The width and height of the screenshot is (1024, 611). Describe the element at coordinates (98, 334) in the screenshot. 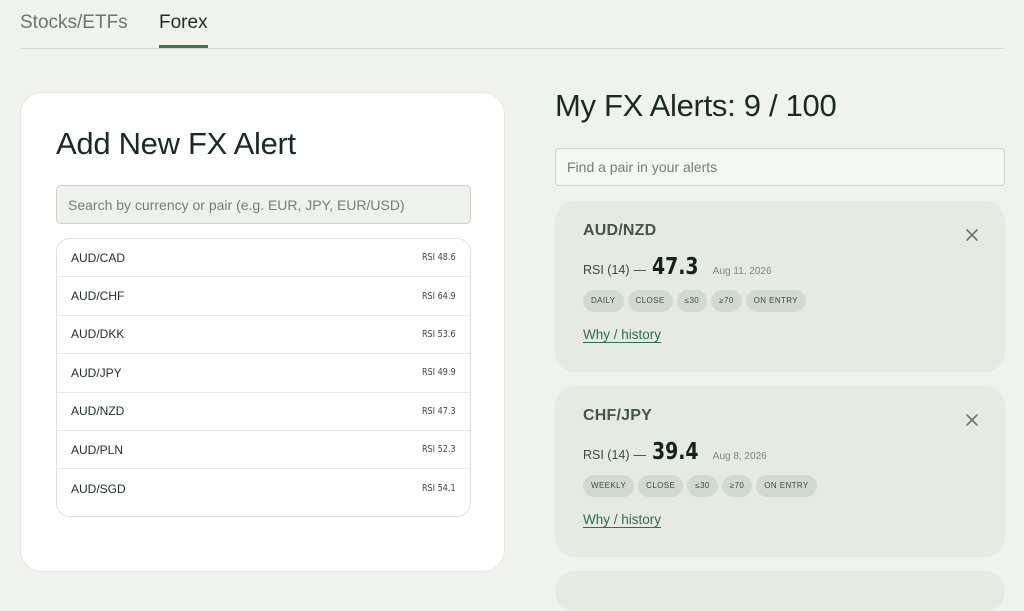

I see `pair-name: AUD/DKK` at that location.